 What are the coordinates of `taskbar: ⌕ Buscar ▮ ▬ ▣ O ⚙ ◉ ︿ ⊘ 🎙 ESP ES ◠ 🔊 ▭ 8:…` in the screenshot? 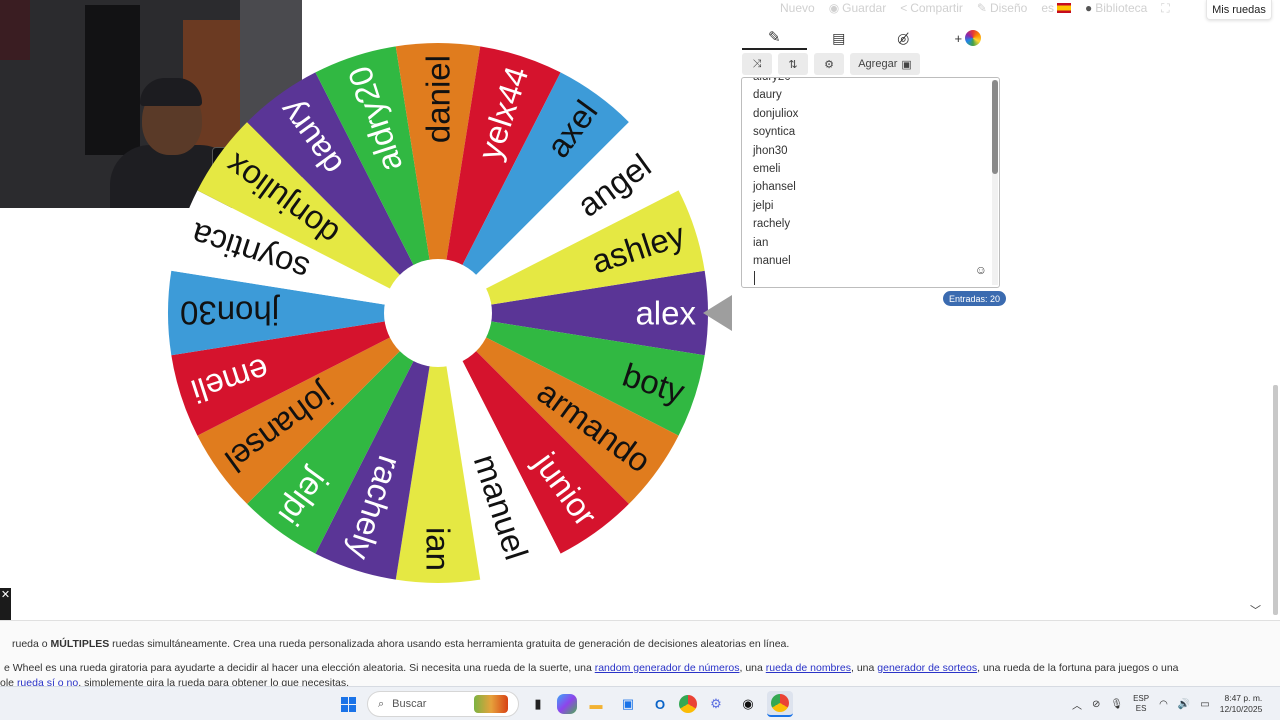 It's located at (640, 703).